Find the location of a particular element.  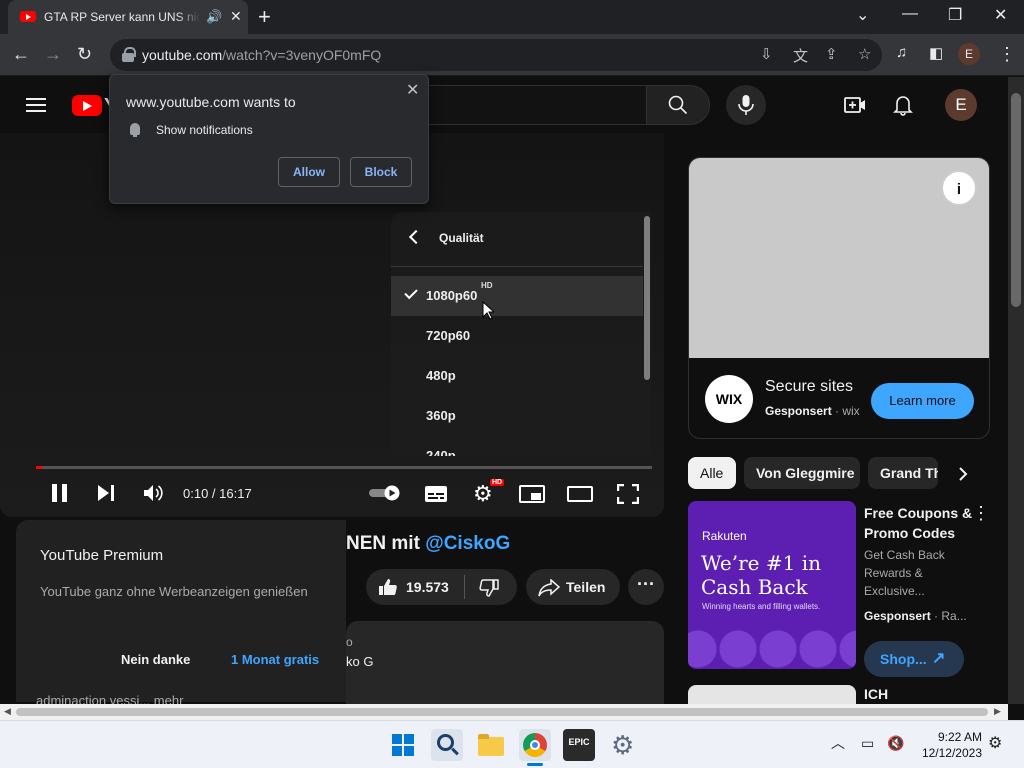

share-icon: ⇪ is located at coordinates (831, 54).